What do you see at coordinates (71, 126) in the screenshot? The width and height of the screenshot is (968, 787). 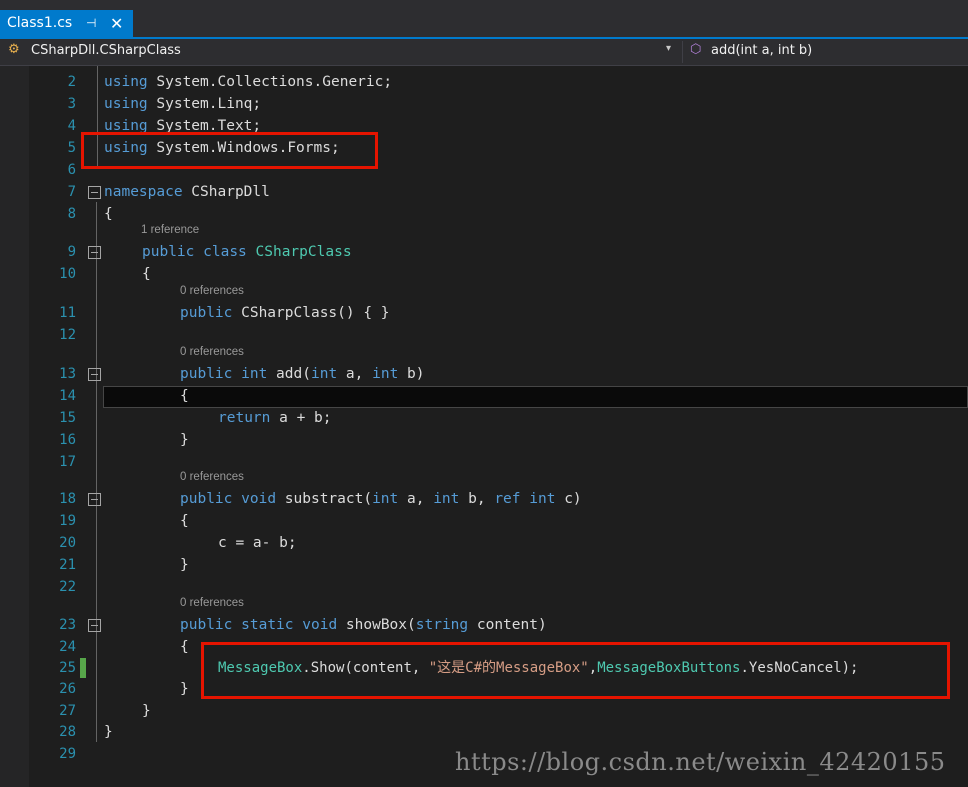 I see `line-number: 4` at bounding box center [71, 126].